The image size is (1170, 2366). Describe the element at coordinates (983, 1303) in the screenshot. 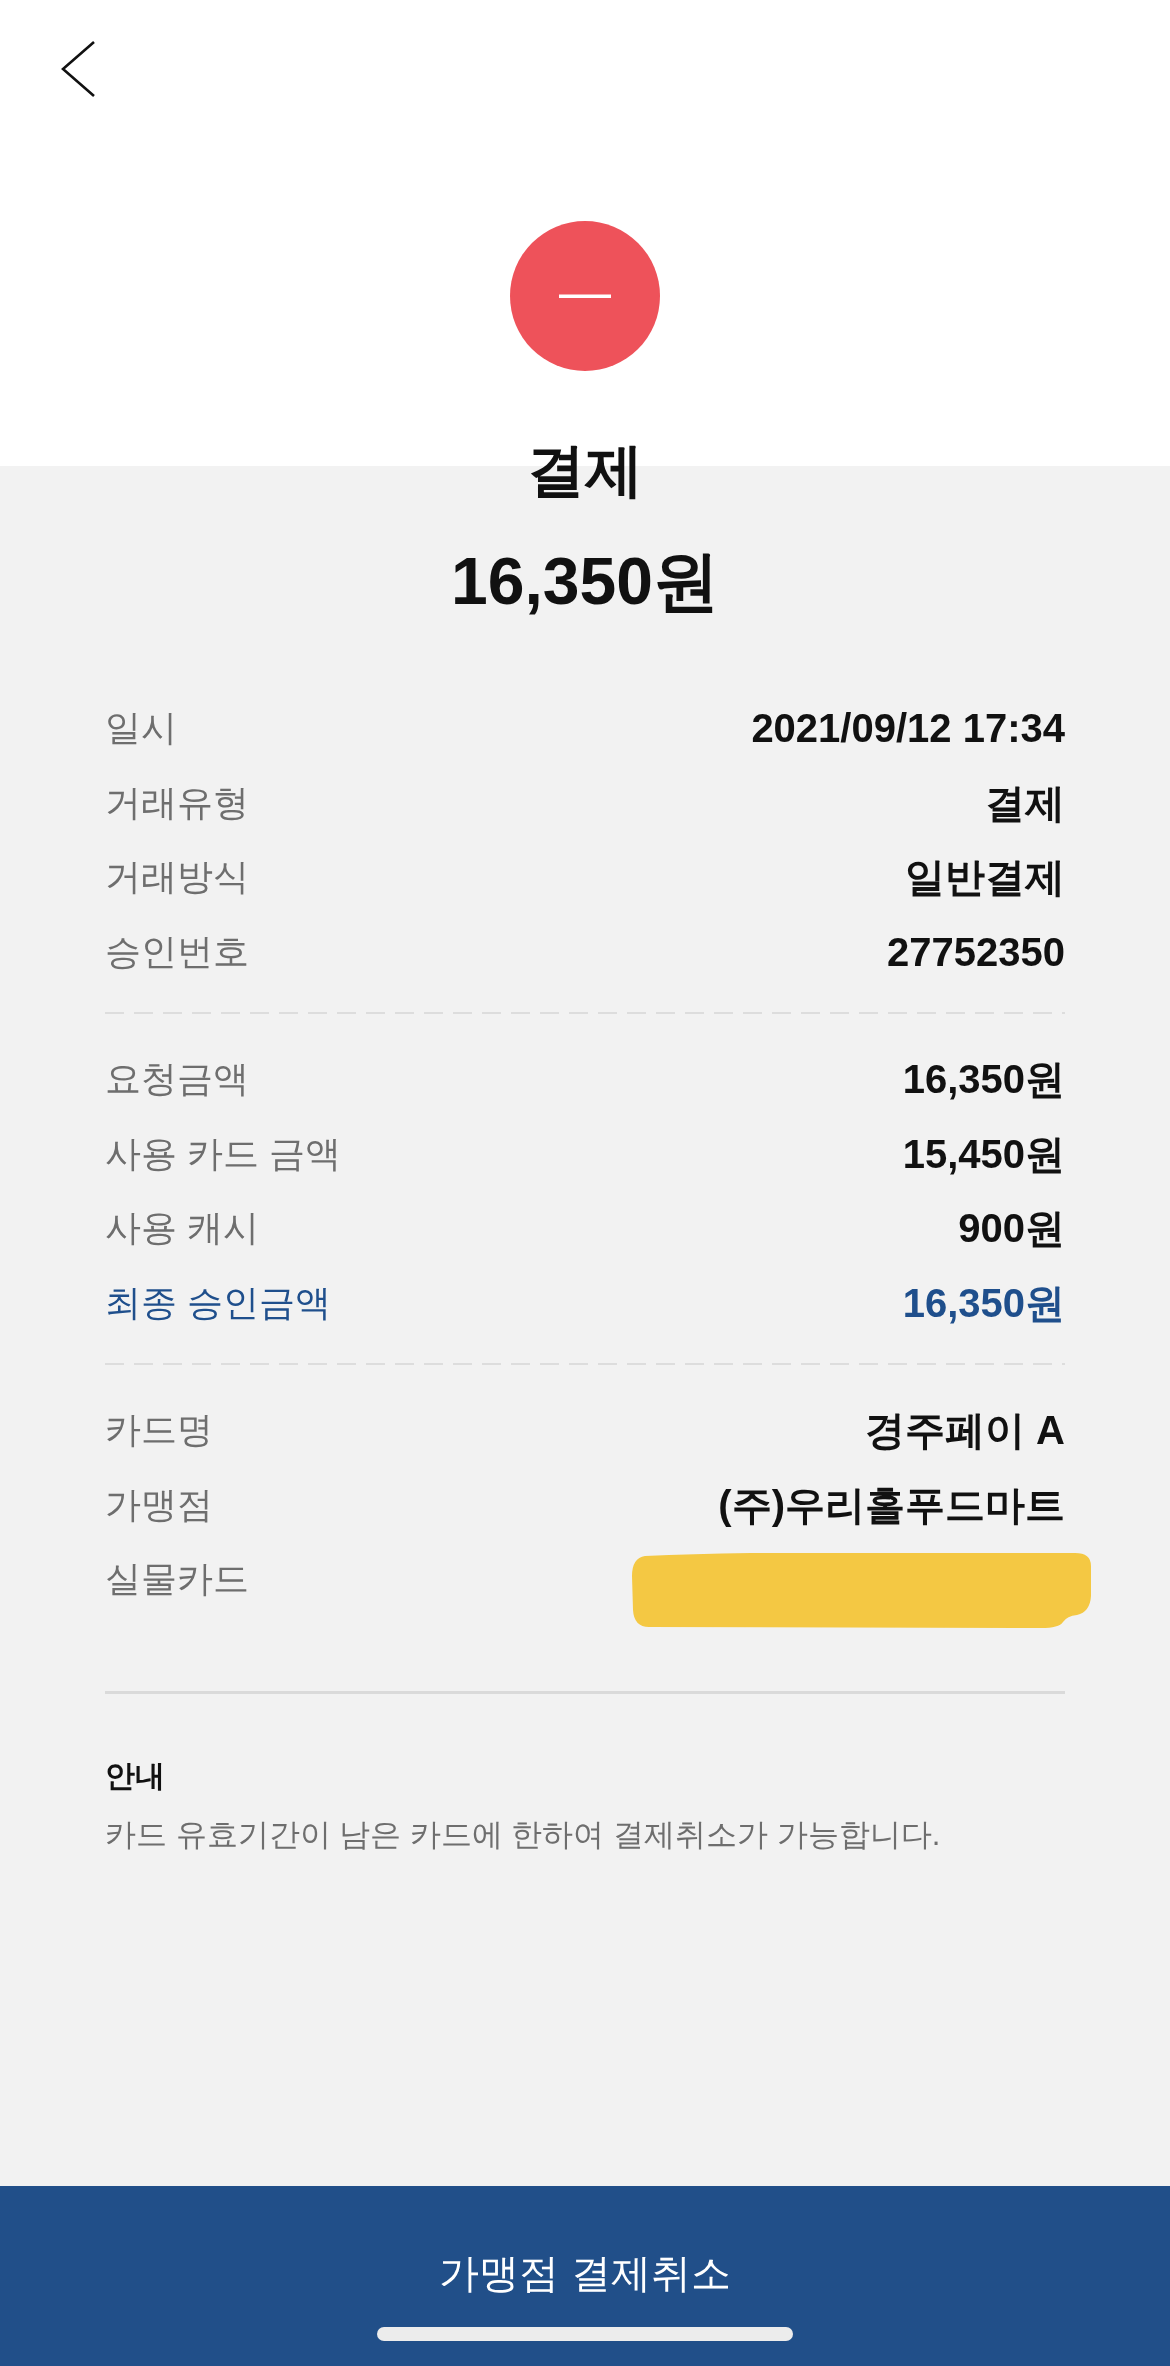

I see `total-value: 16,350원` at that location.